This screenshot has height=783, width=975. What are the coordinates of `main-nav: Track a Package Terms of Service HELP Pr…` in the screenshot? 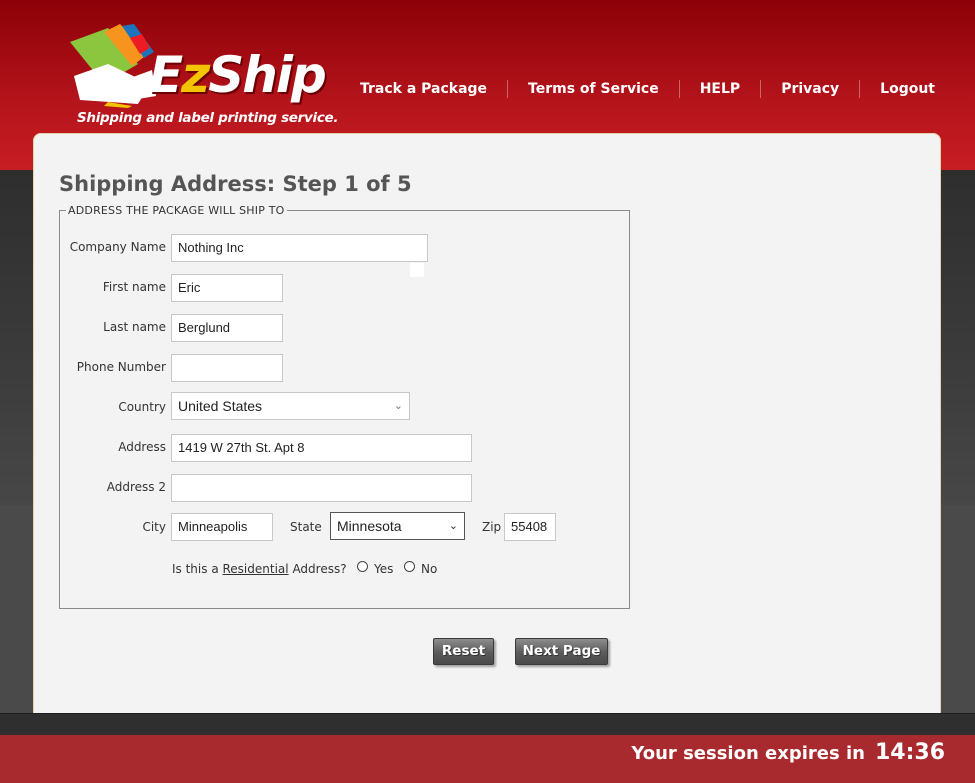 It's located at (647, 89).